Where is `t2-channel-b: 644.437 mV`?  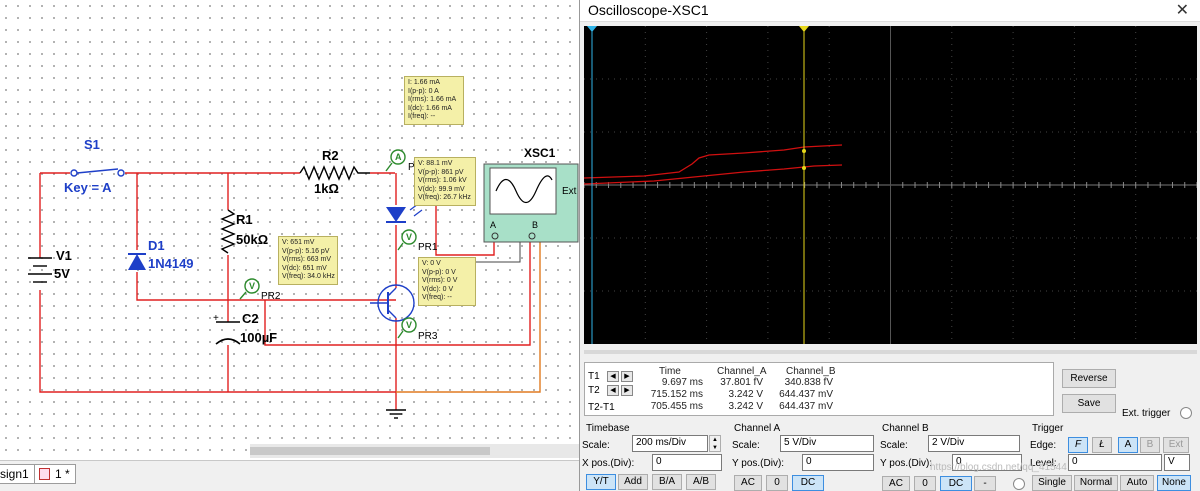 t2-channel-b: 644.437 mV is located at coordinates (806, 394).